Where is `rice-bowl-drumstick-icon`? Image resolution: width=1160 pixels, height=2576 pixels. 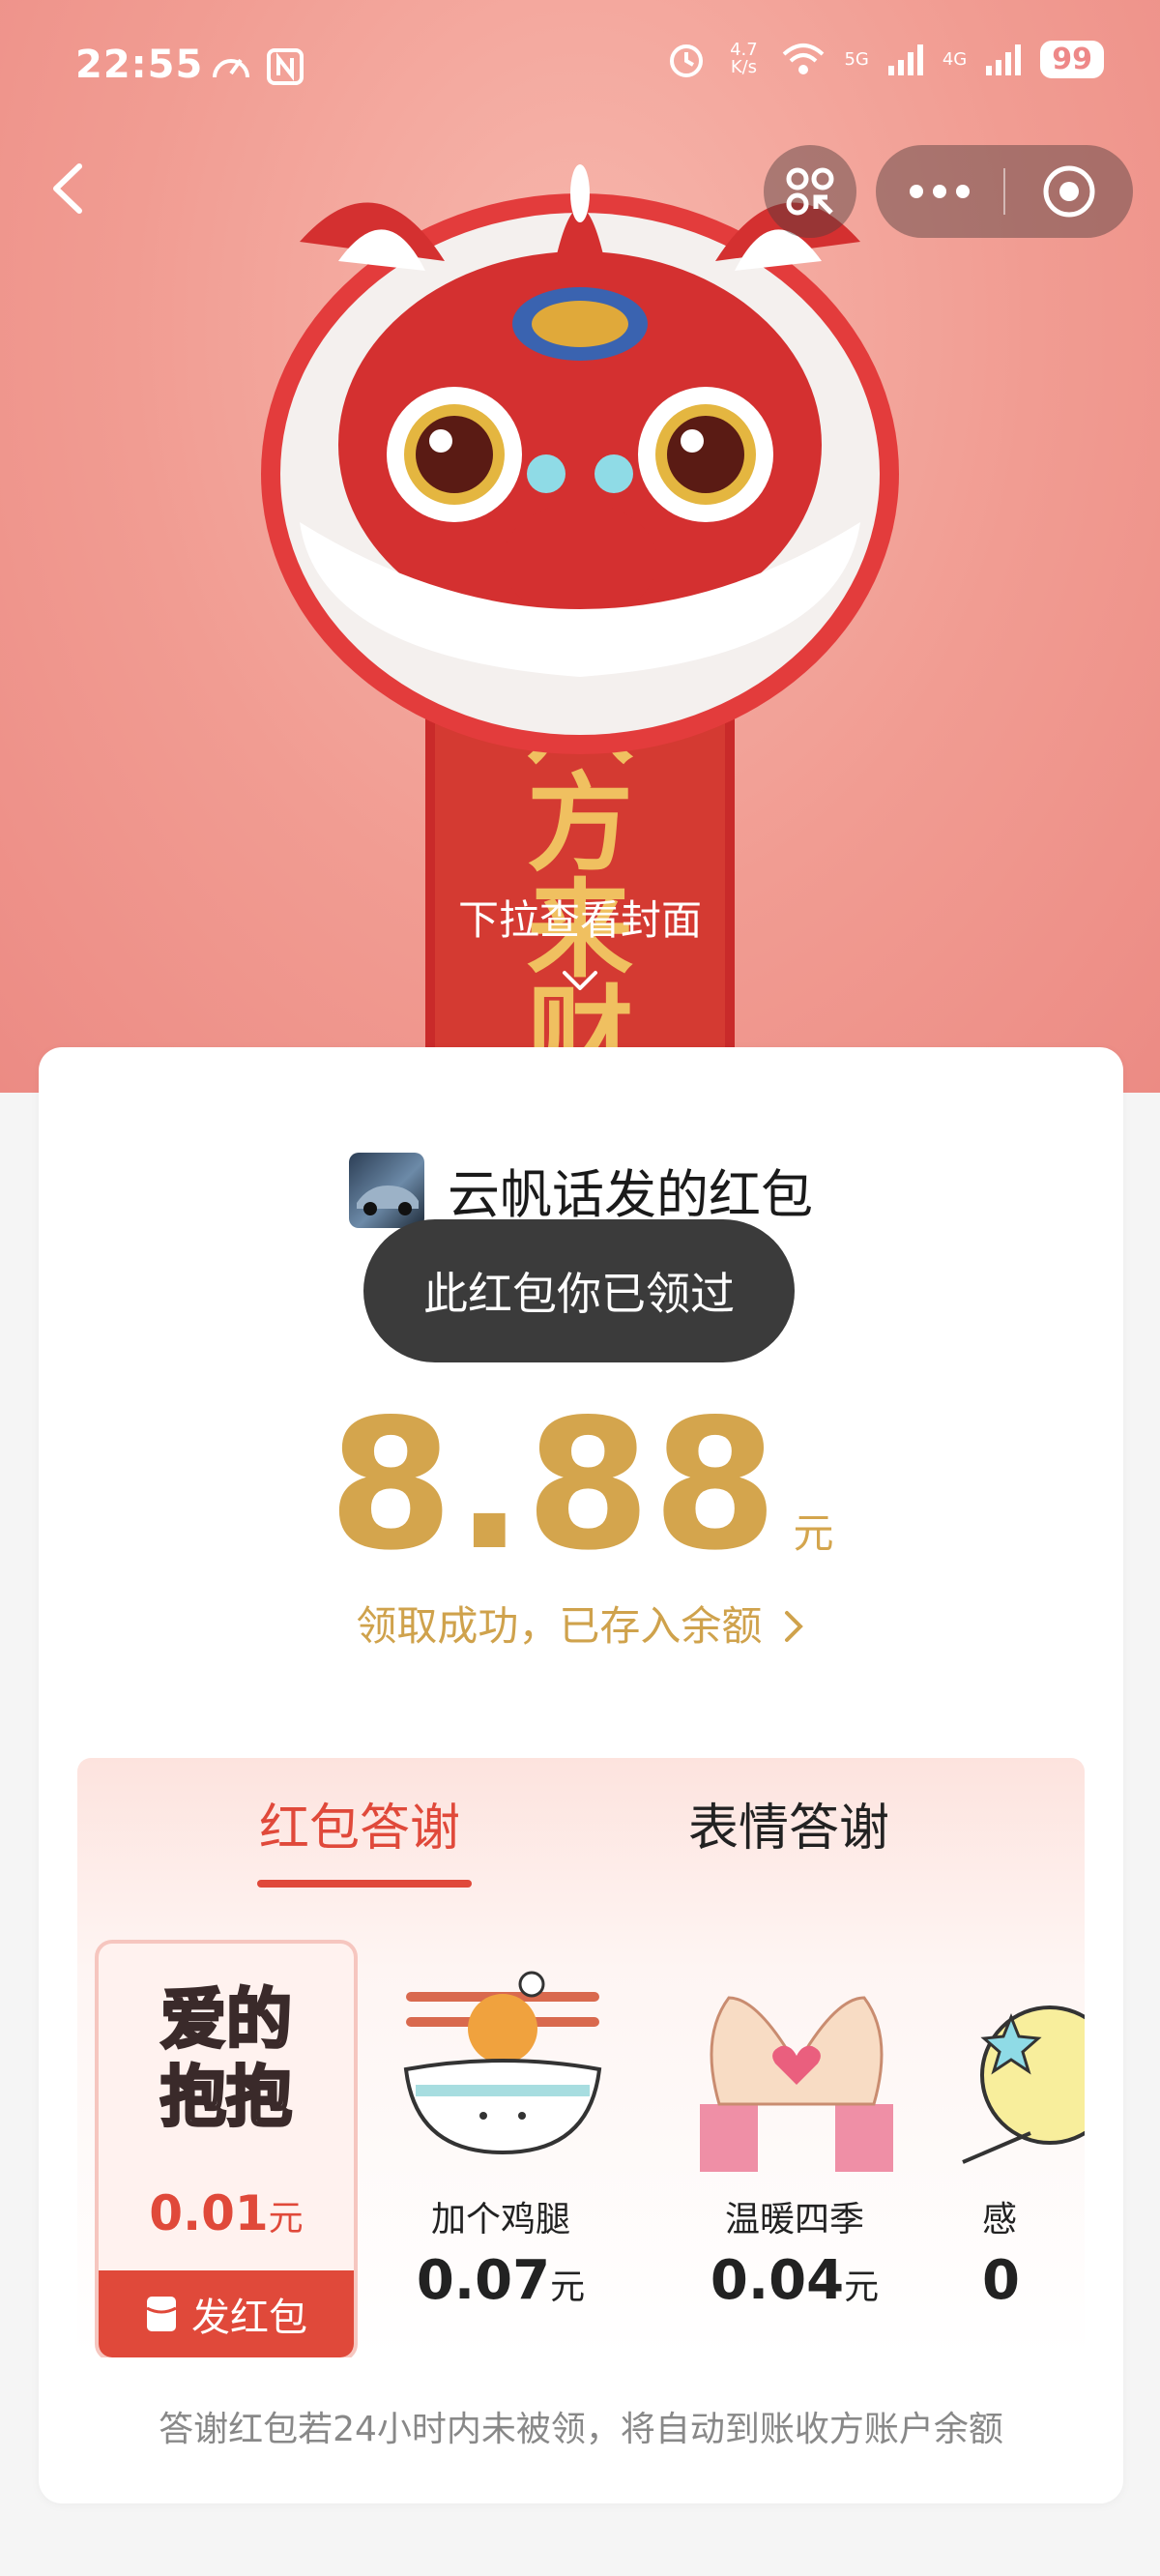
rice-bowl-drumstick-icon is located at coordinates (503, 2063).